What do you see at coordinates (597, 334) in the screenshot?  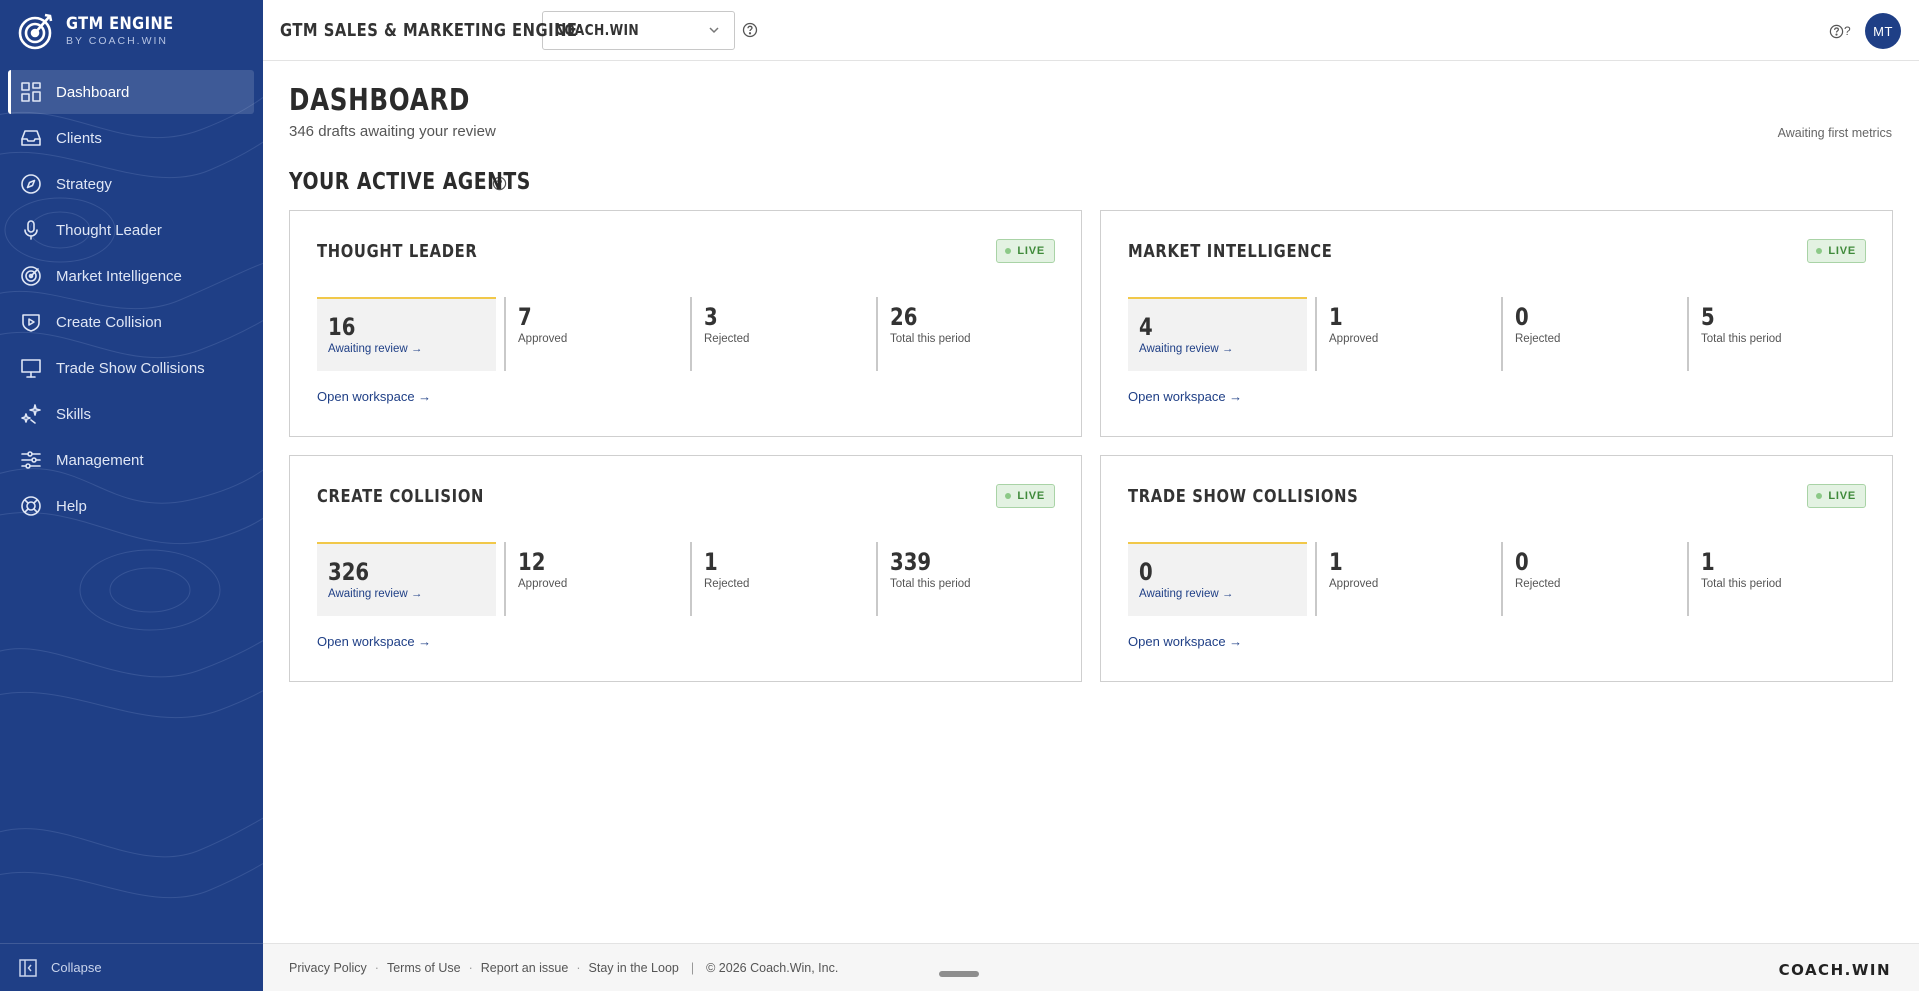 I see `approved-stat: 7 Approved` at bounding box center [597, 334].